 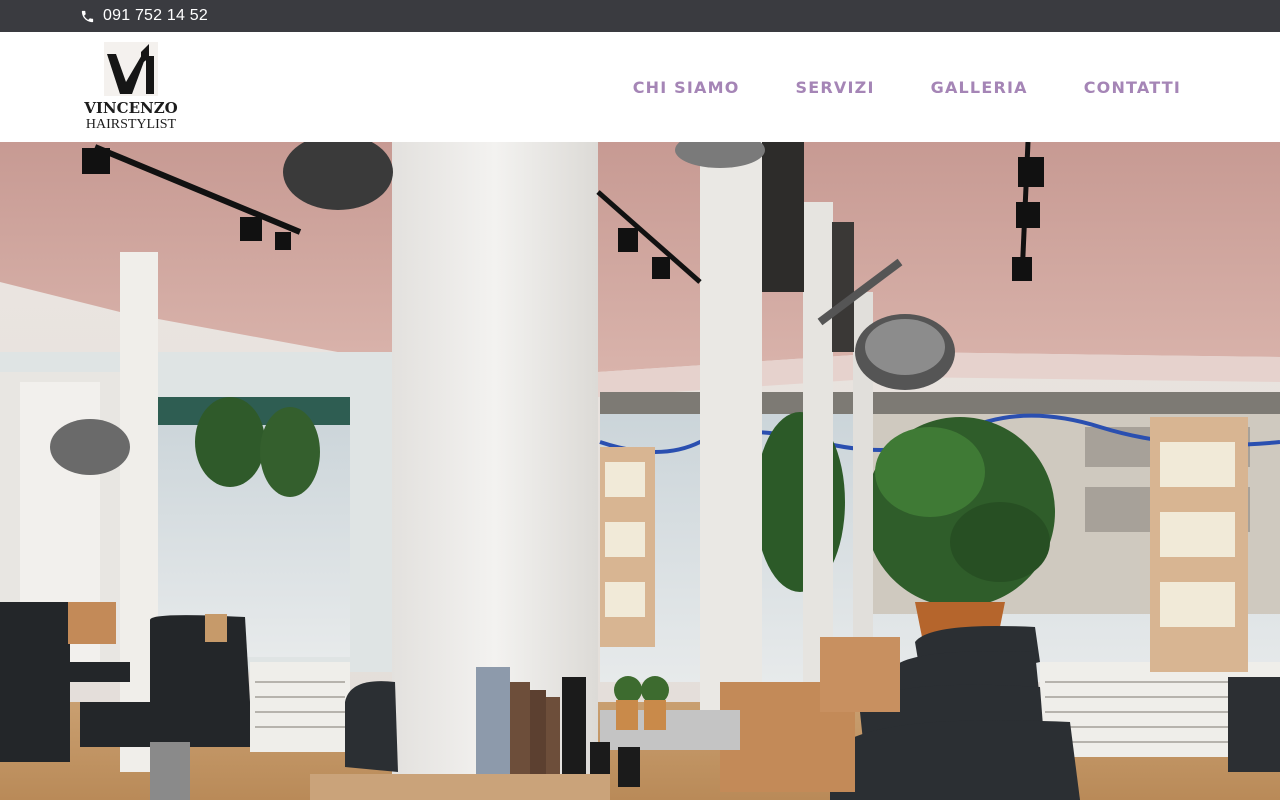 What do you see at coordinates (907, 87) in the screenshot?
I see `main-navigation: CHI SIAMO SERVIZI GALLERIA CONTATTI` at bounding box center [907, 87].